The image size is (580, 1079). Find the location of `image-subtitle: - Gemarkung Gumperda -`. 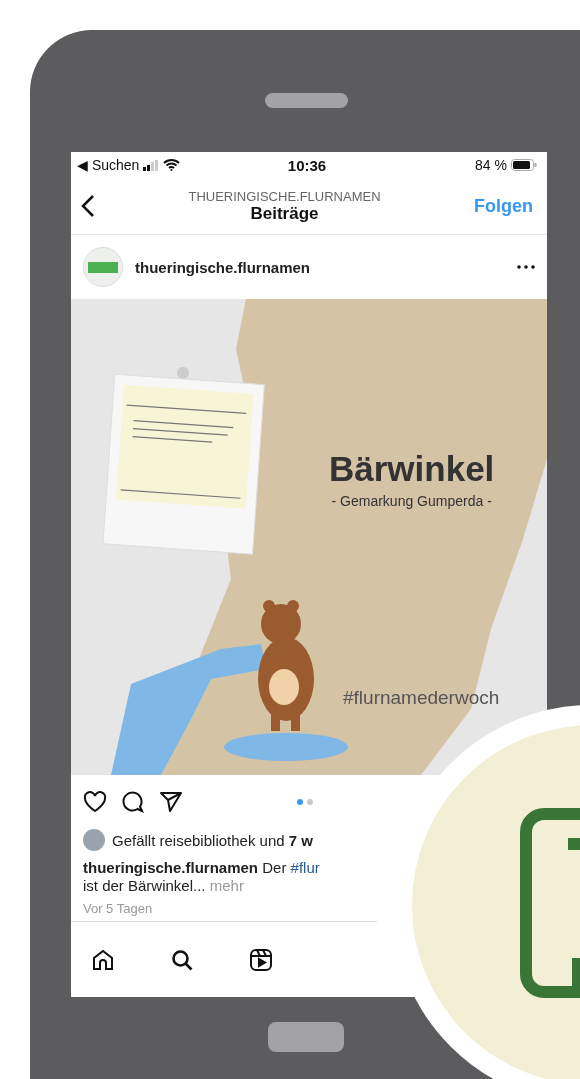

image-subtitle: - Gemarkung Gumperda - is located at coordinates (411, 501).